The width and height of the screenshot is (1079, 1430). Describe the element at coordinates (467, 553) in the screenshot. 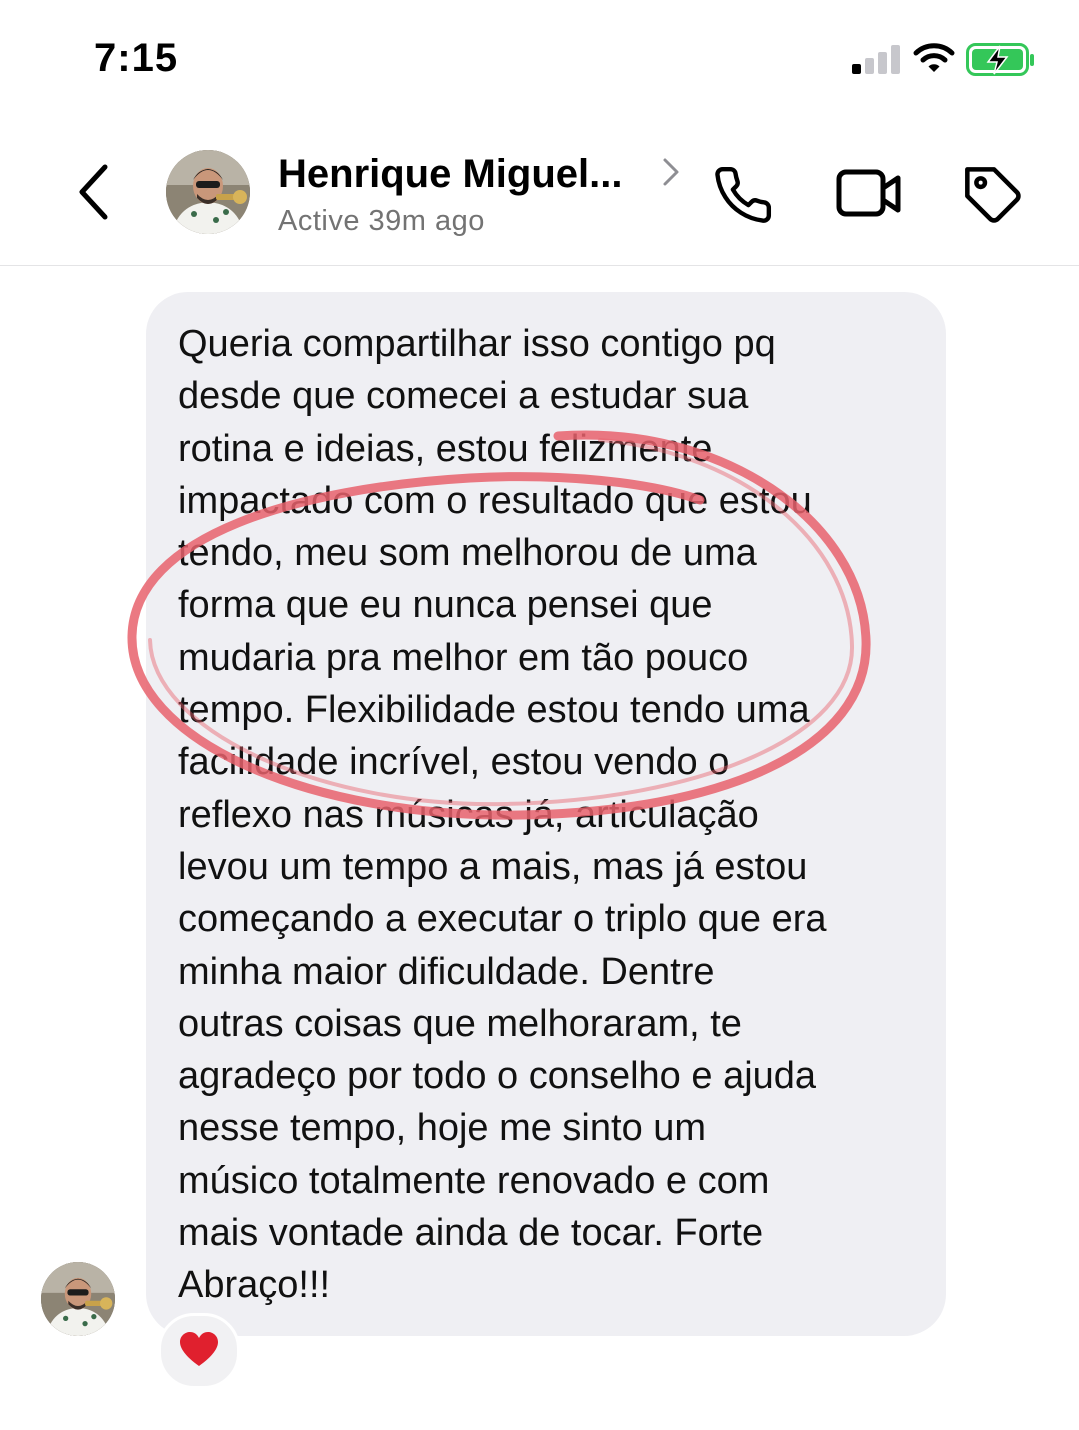

I see `message-line: tendo, meu som melhorou de uma` at that location.